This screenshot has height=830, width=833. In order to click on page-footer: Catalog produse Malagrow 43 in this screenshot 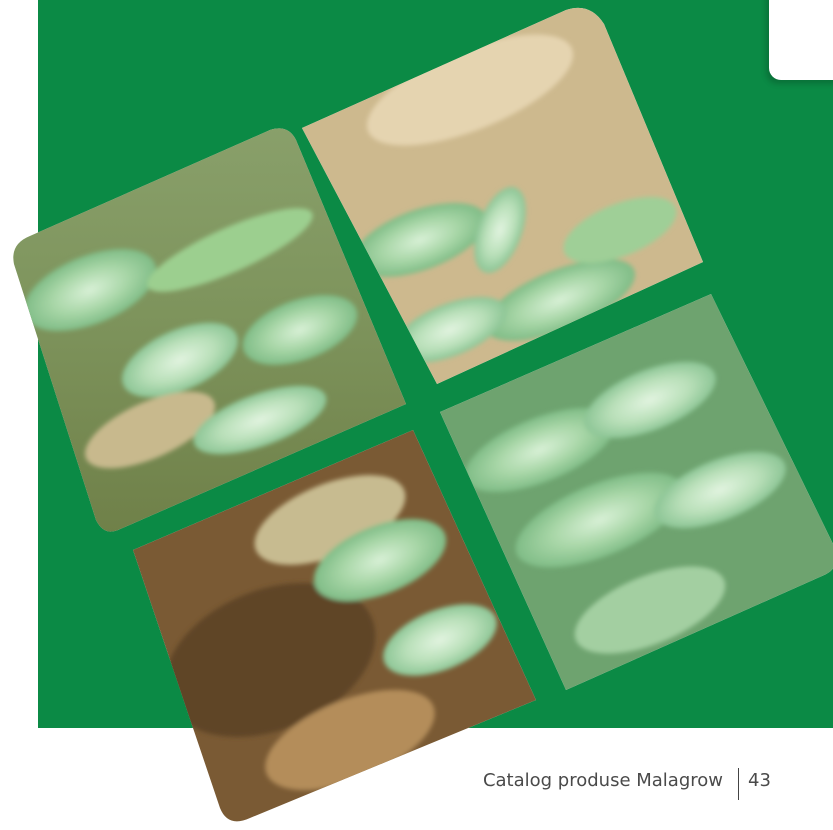, I will do `click(416, 788)`.